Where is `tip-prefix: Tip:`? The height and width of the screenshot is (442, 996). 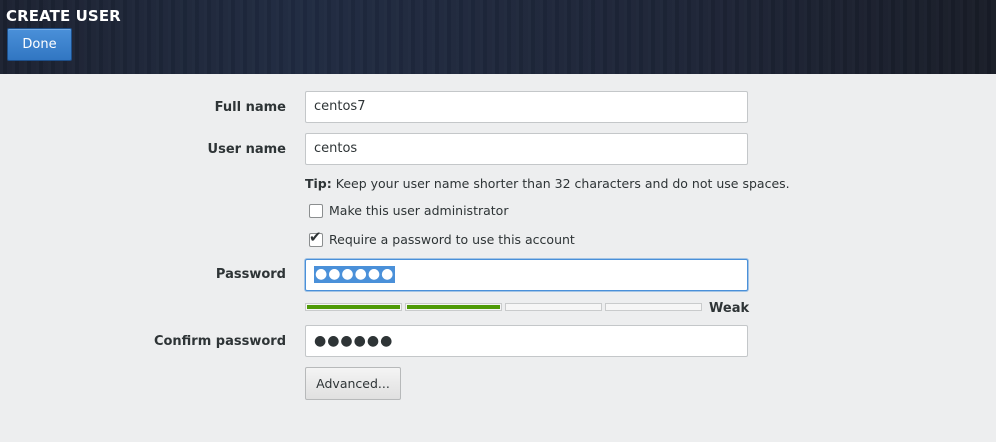
tip-prefix: Tip: is located at coordinates (318, 183).